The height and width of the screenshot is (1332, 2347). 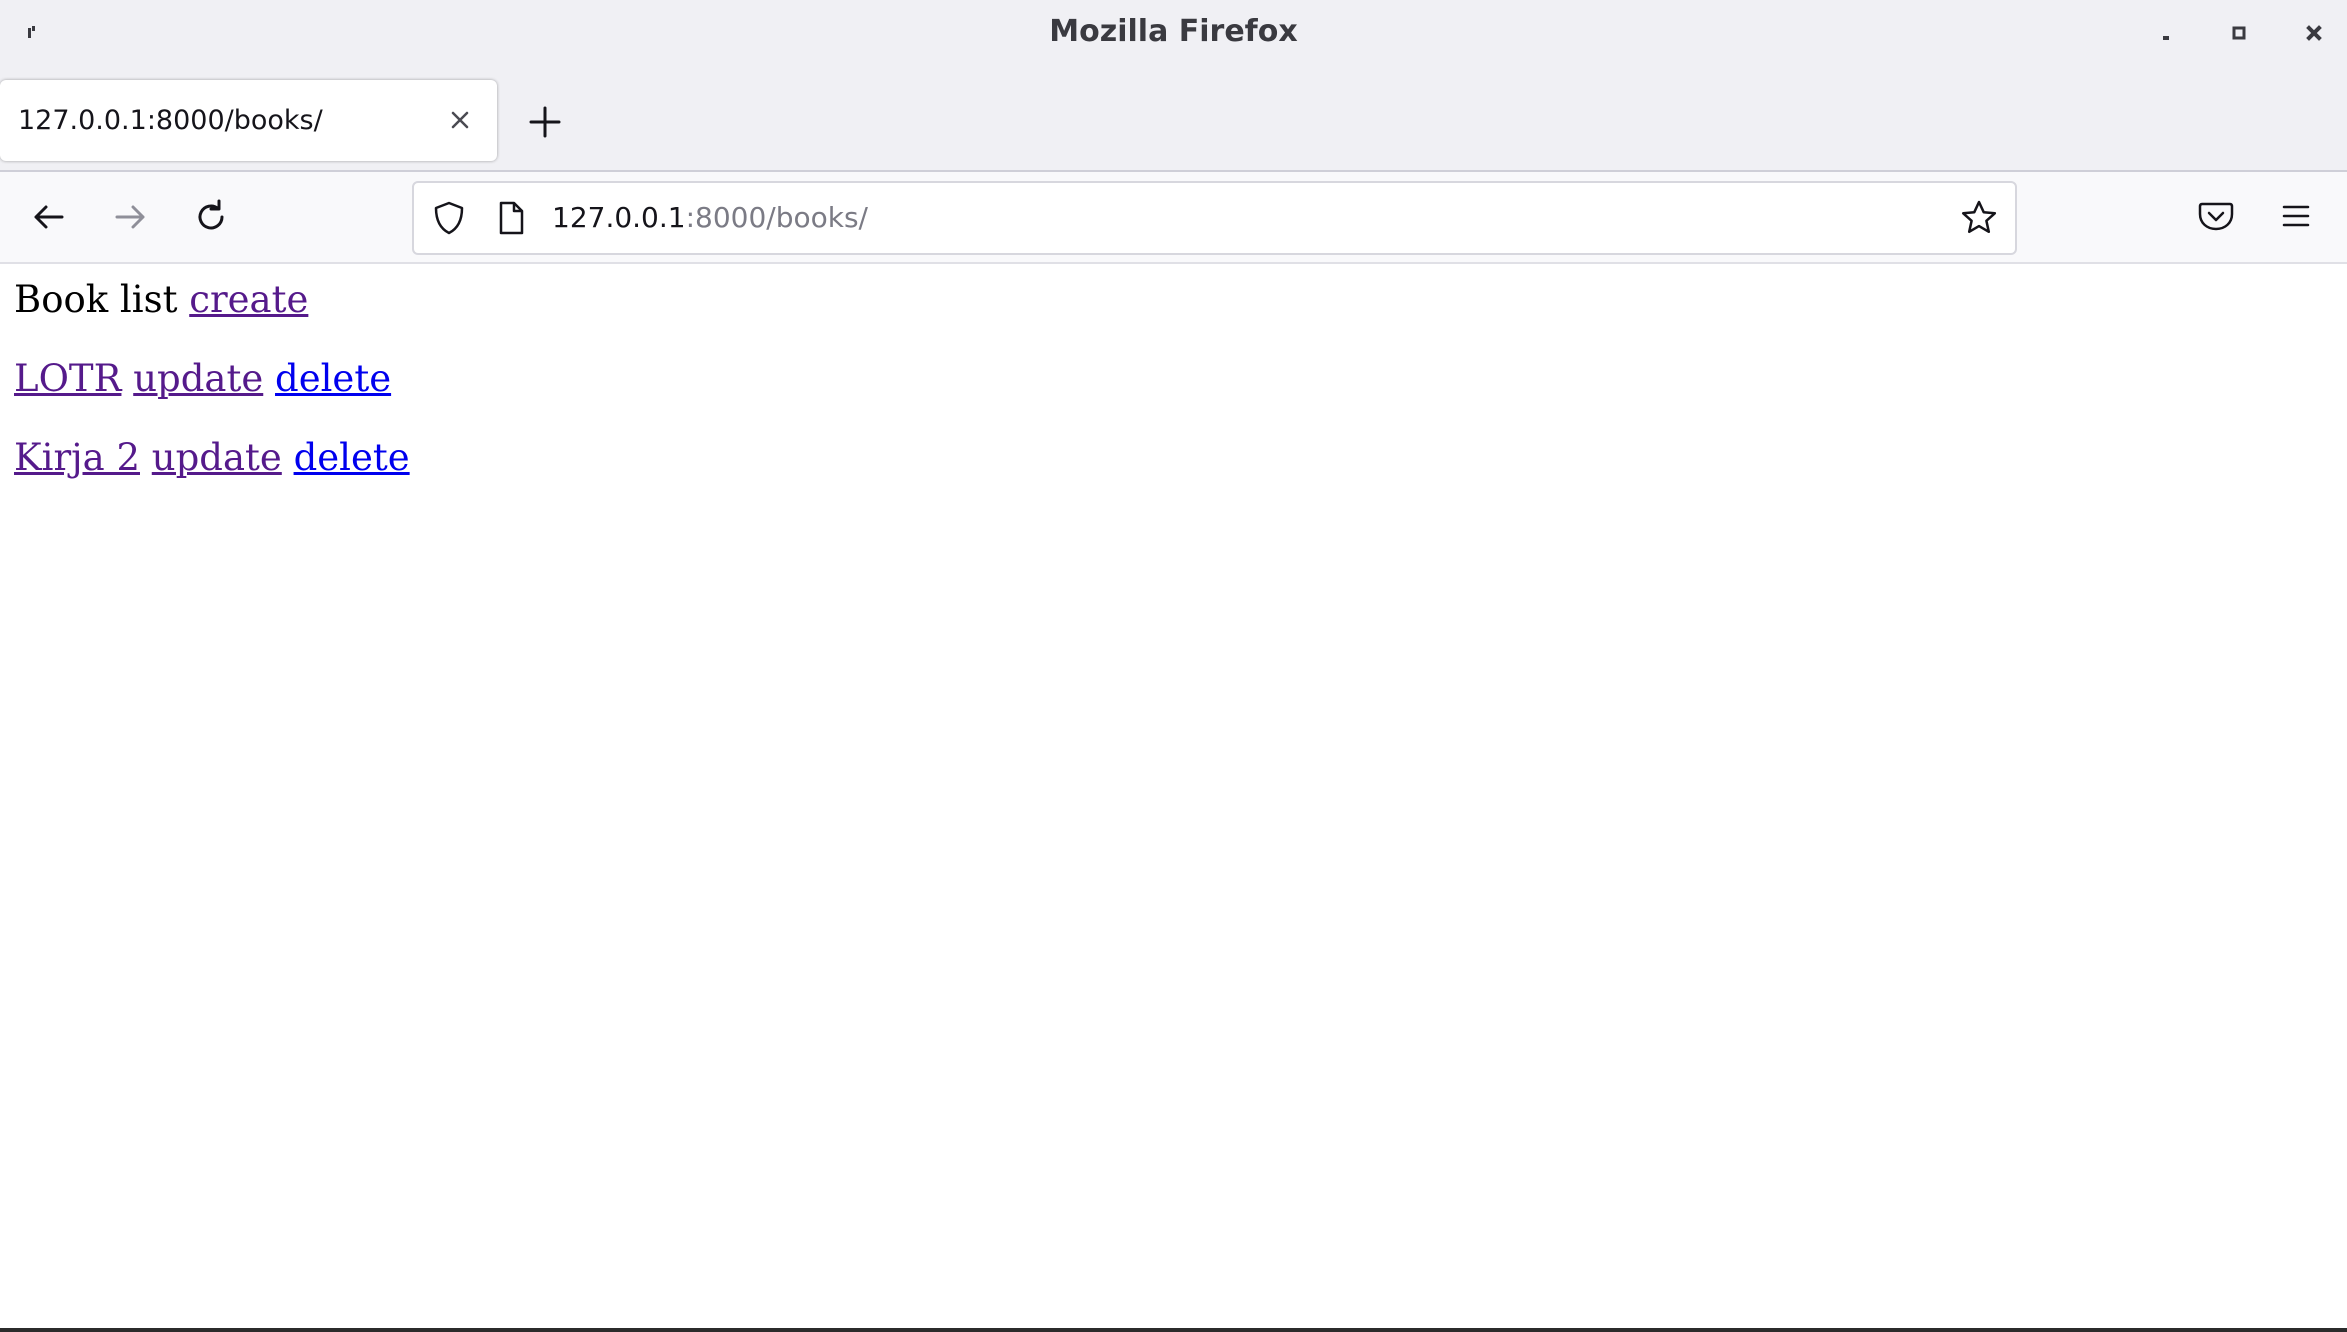 I want to click on close-window-icon, so click(x=2314, y=33).